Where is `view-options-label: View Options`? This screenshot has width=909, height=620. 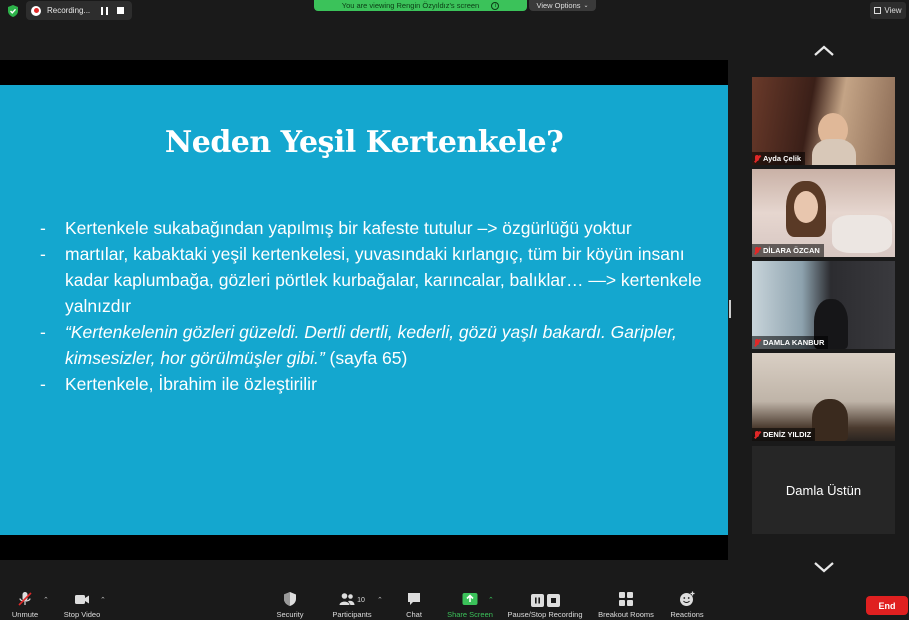
view-options-label: View Options is located at coordinates (558, 5).